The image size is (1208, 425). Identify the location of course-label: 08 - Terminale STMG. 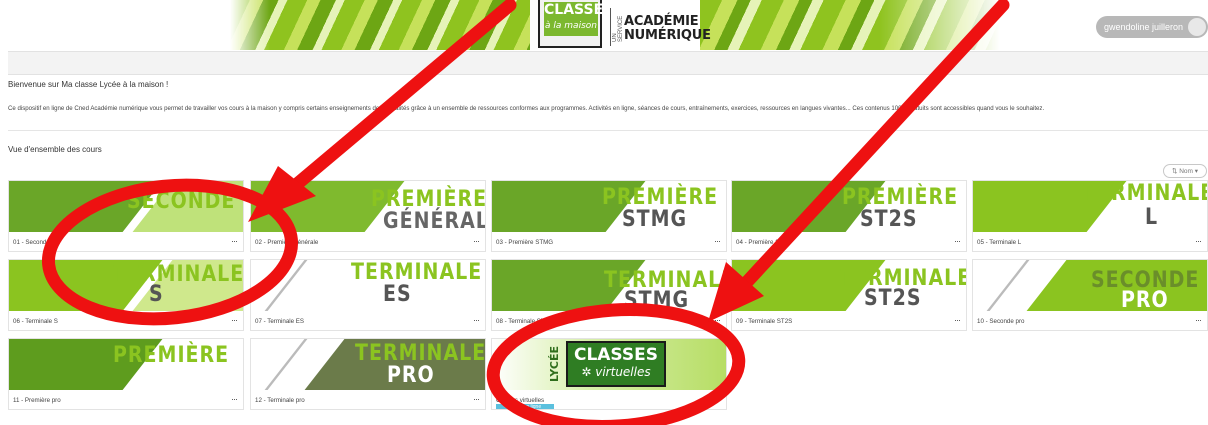
(525, 321).